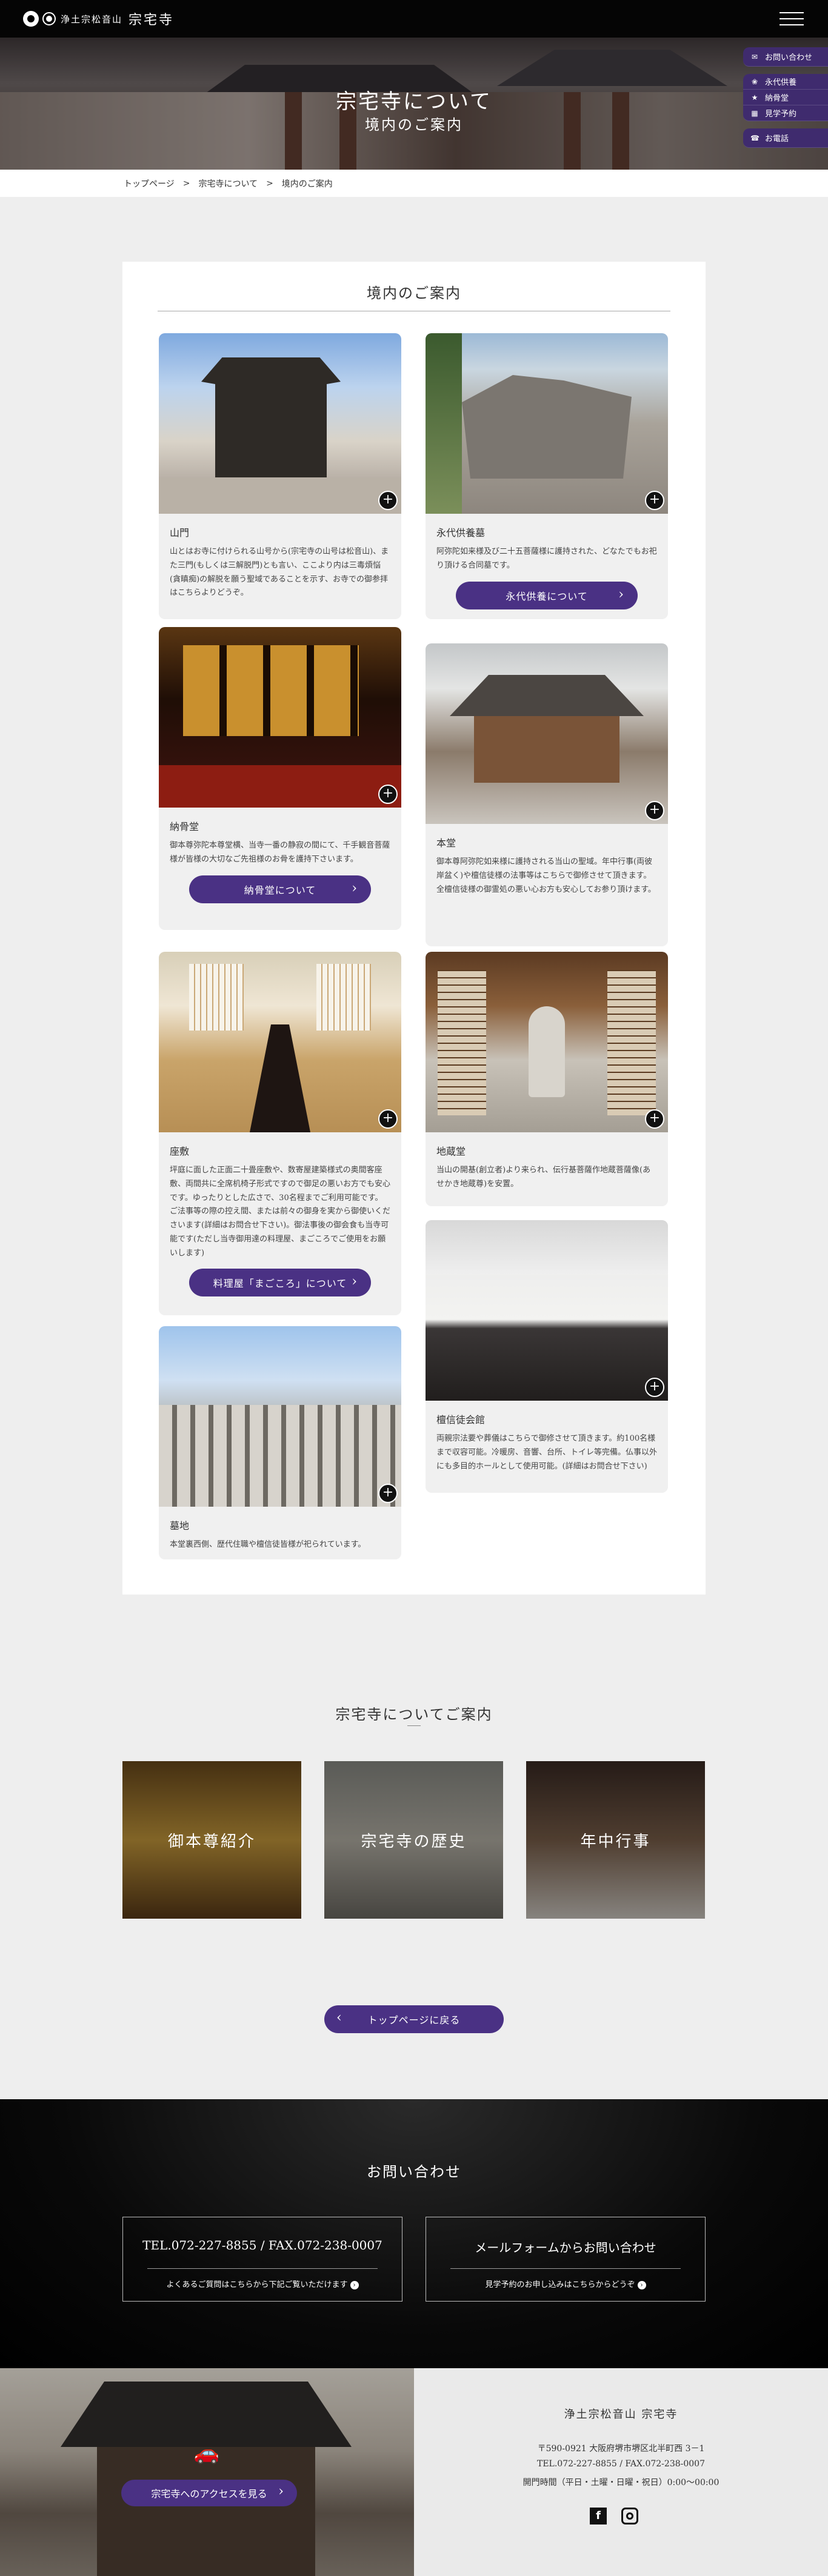 This screenshot has height=2576, width=828. What do you see at coordinates (565, 2283) in the screenshot?
I see `reservation-link: 見学予約のお申し込みはこちらからどうぞ ›` at bounding box center [565, 2283].